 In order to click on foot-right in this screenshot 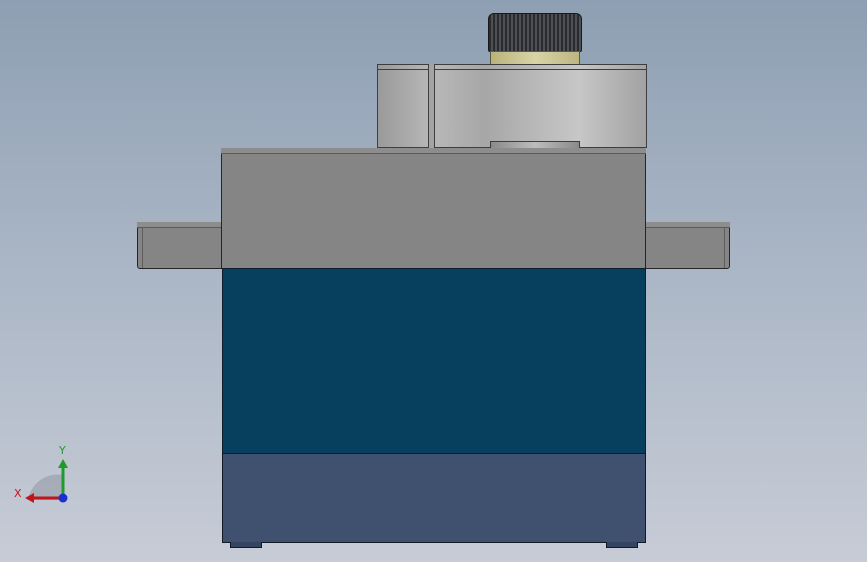, I will do `click(622, 545)`.